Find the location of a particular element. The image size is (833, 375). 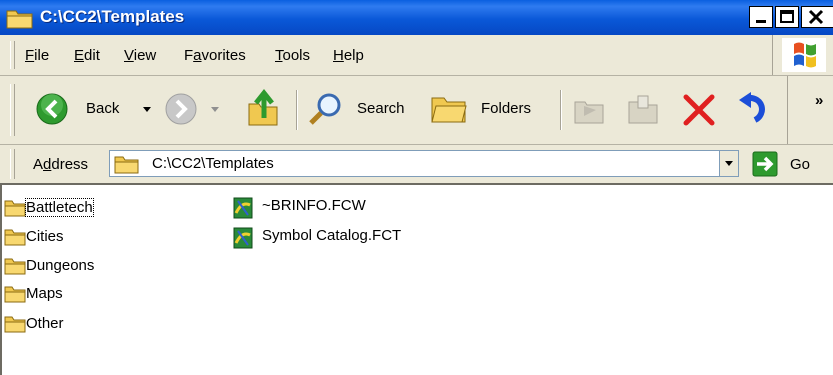

undo-button is located at coordinates (754, 111).